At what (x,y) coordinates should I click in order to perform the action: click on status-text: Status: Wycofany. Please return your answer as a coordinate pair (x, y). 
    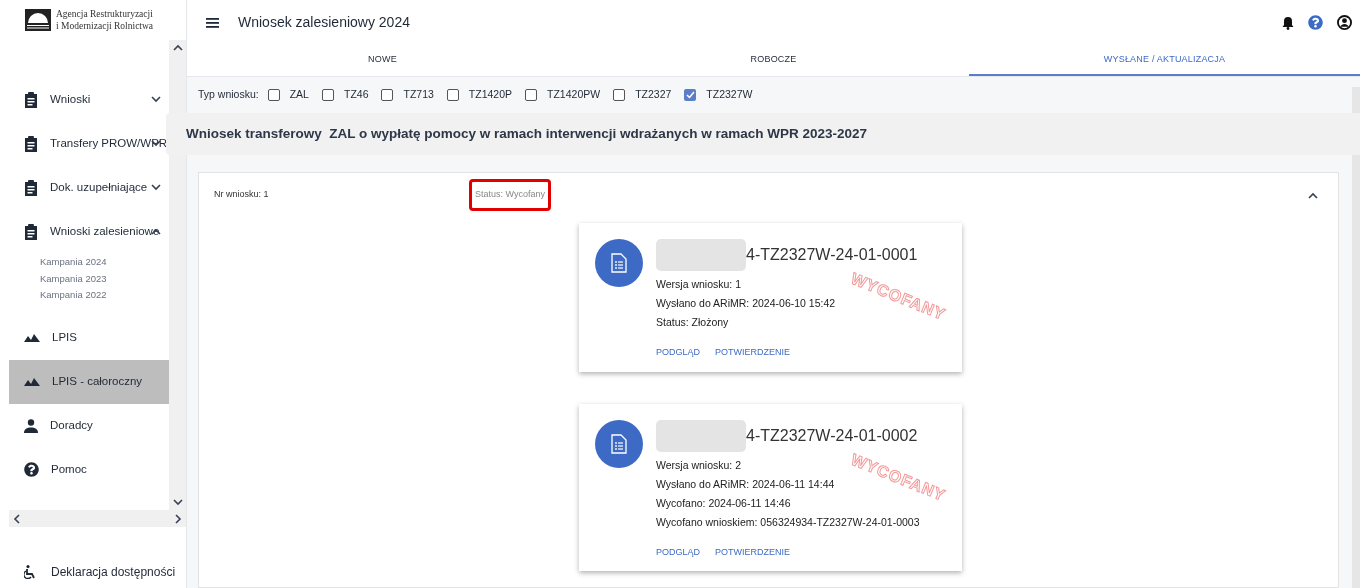
    Looking at the image, I should click on (510, 195).